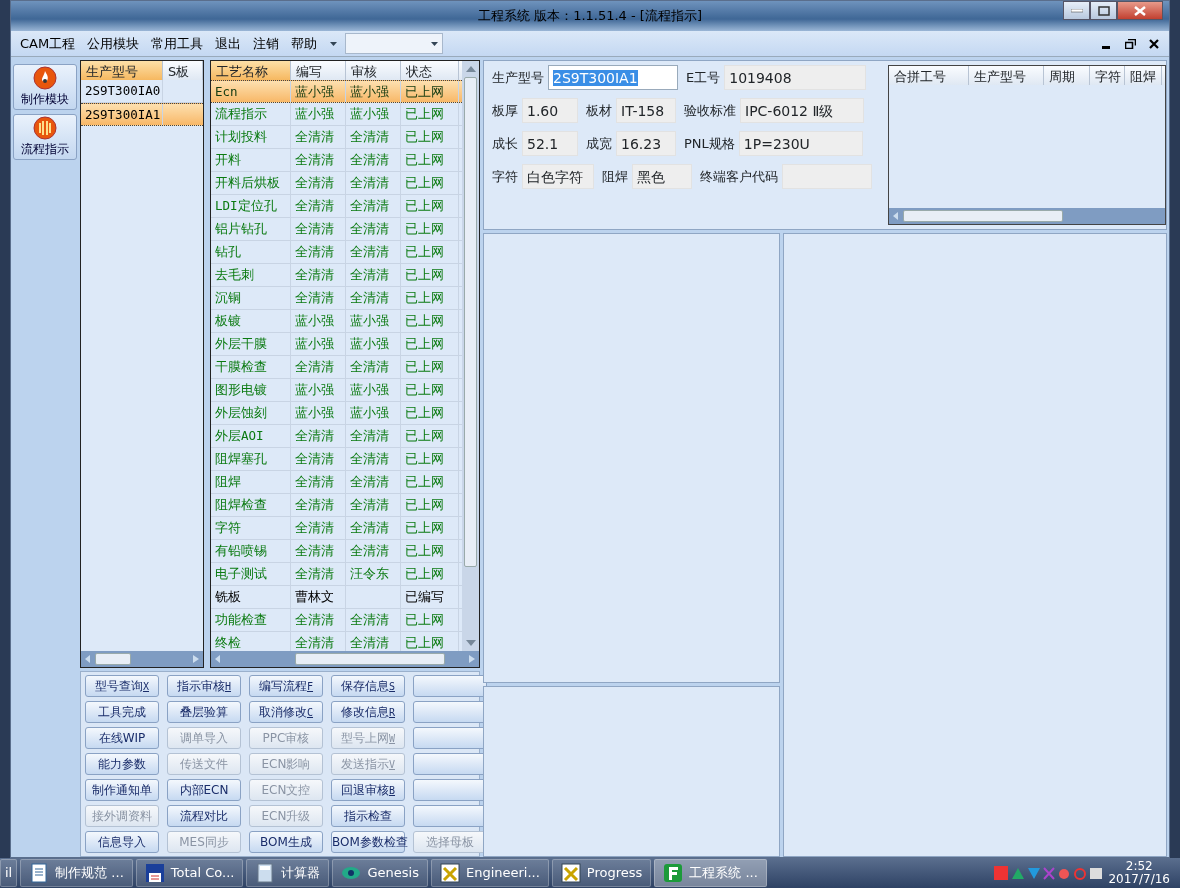 This screenshot has height=888, width=1180. I want to click on action-button: 保存信息S, so click(368, 686).